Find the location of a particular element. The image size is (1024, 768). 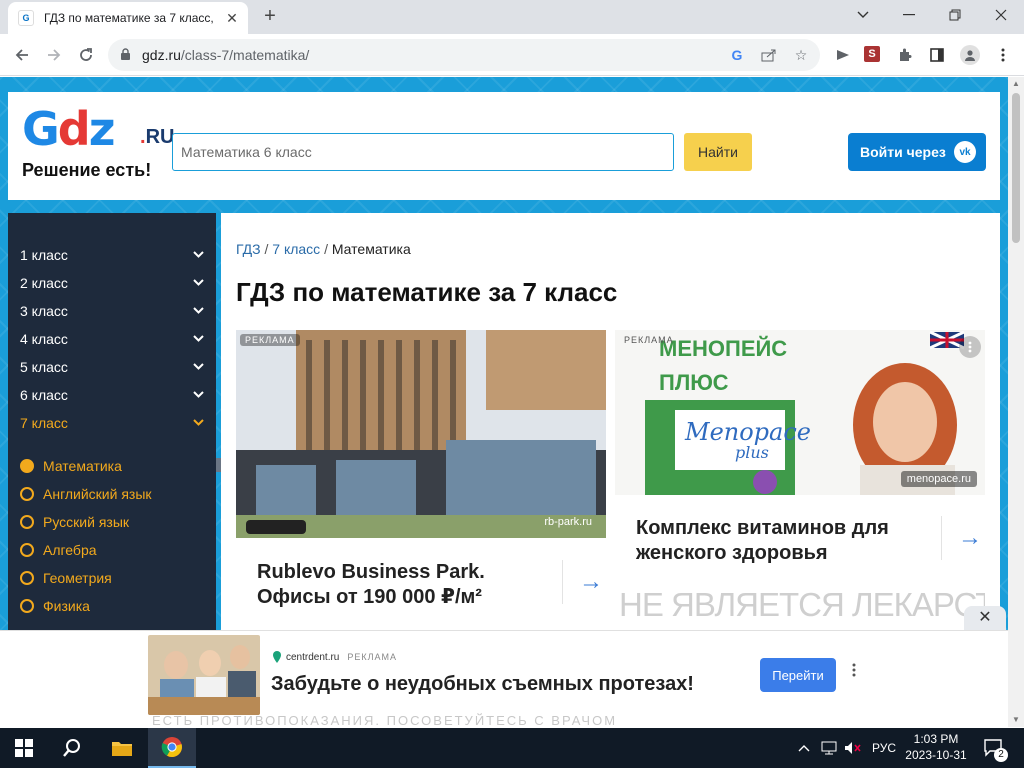

subject-item-algebra: Алгебра is located at coordinates (115, 550).